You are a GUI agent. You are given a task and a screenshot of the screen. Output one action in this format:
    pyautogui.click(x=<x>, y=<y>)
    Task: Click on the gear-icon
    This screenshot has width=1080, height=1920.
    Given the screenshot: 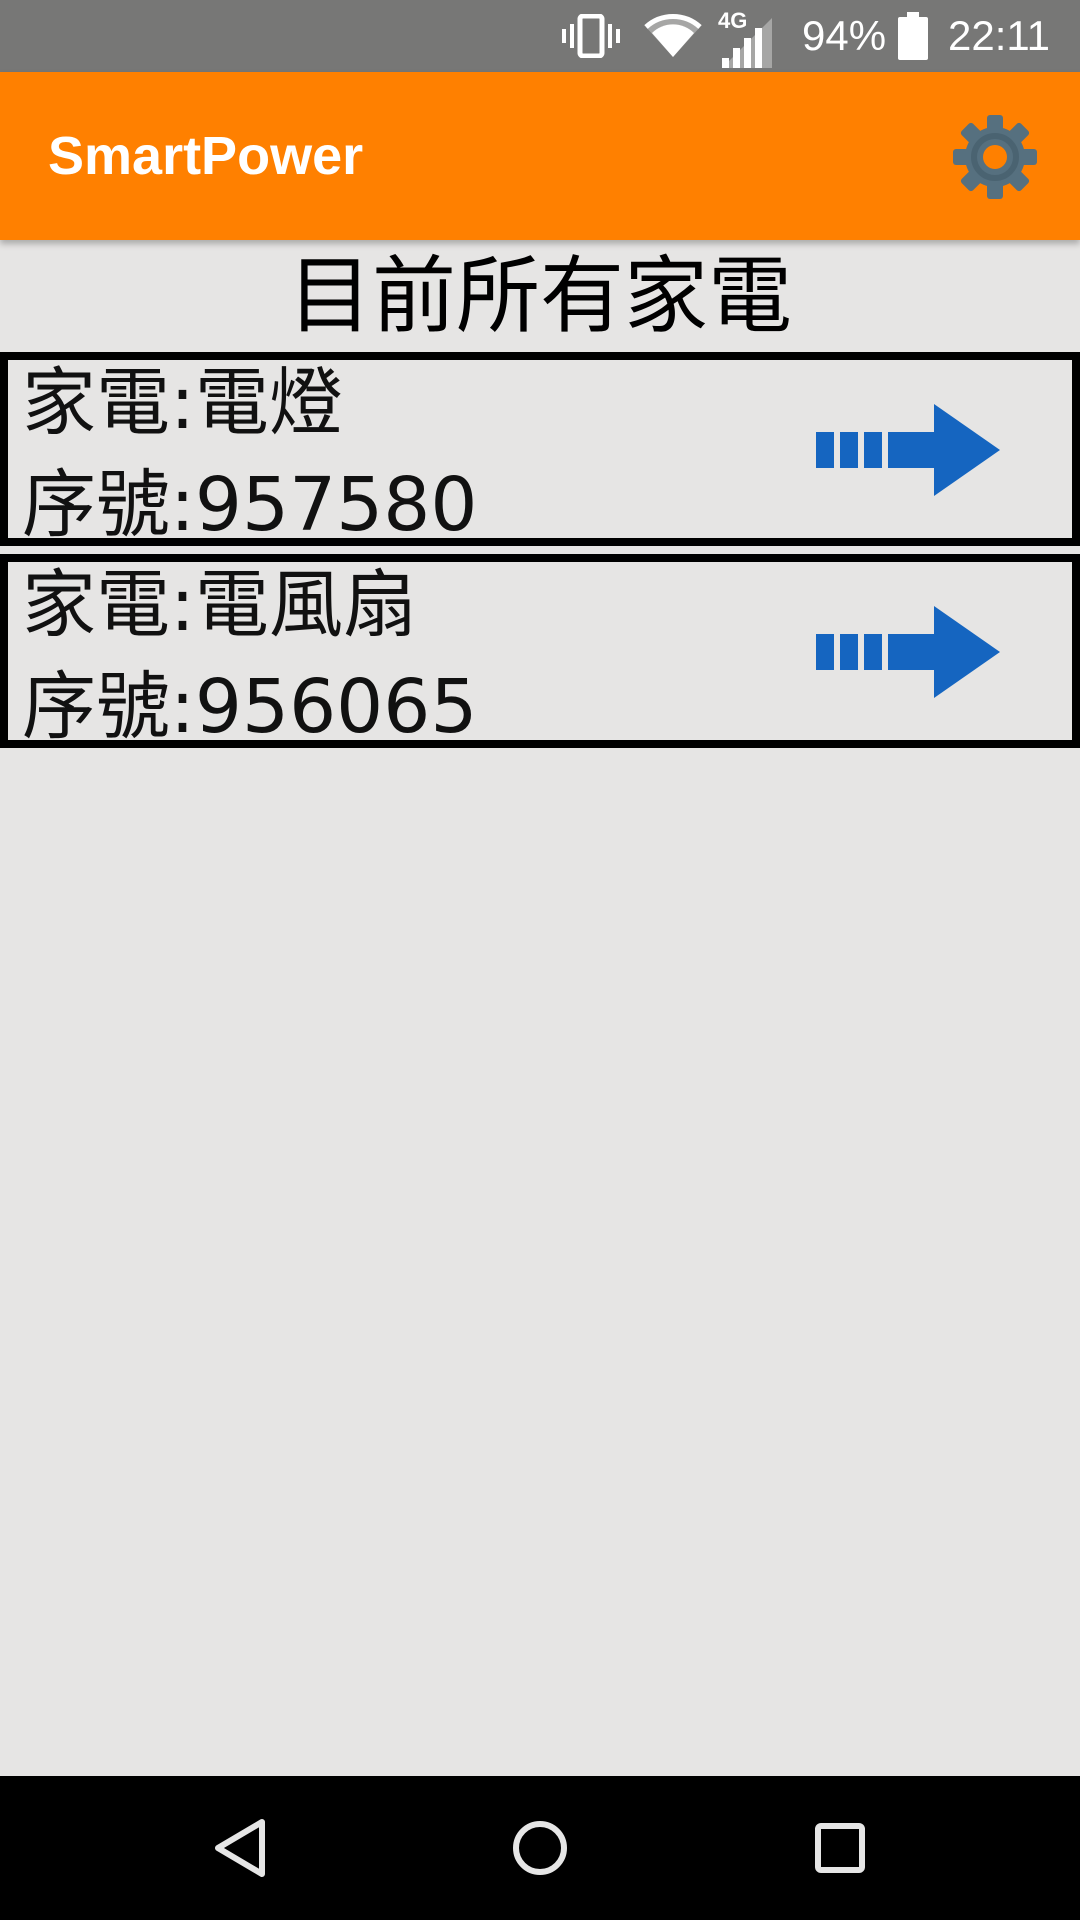 What is the action you would take?
    pyautogui.click(x=995, y=157)
    